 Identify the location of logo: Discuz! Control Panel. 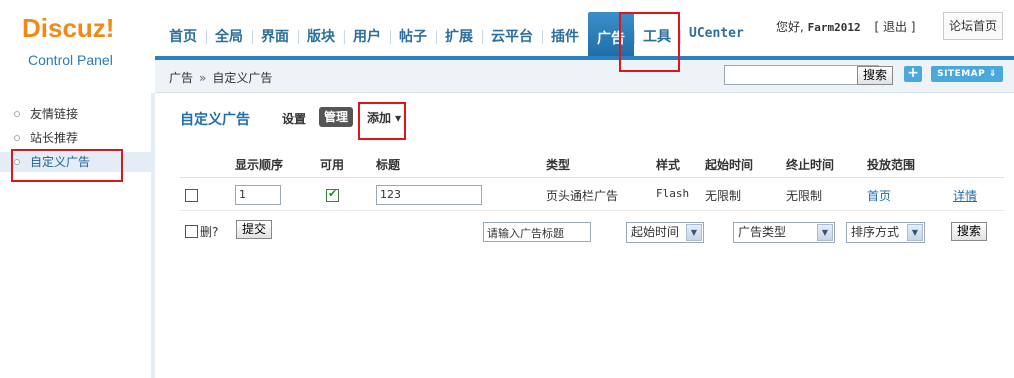
(68, 40).